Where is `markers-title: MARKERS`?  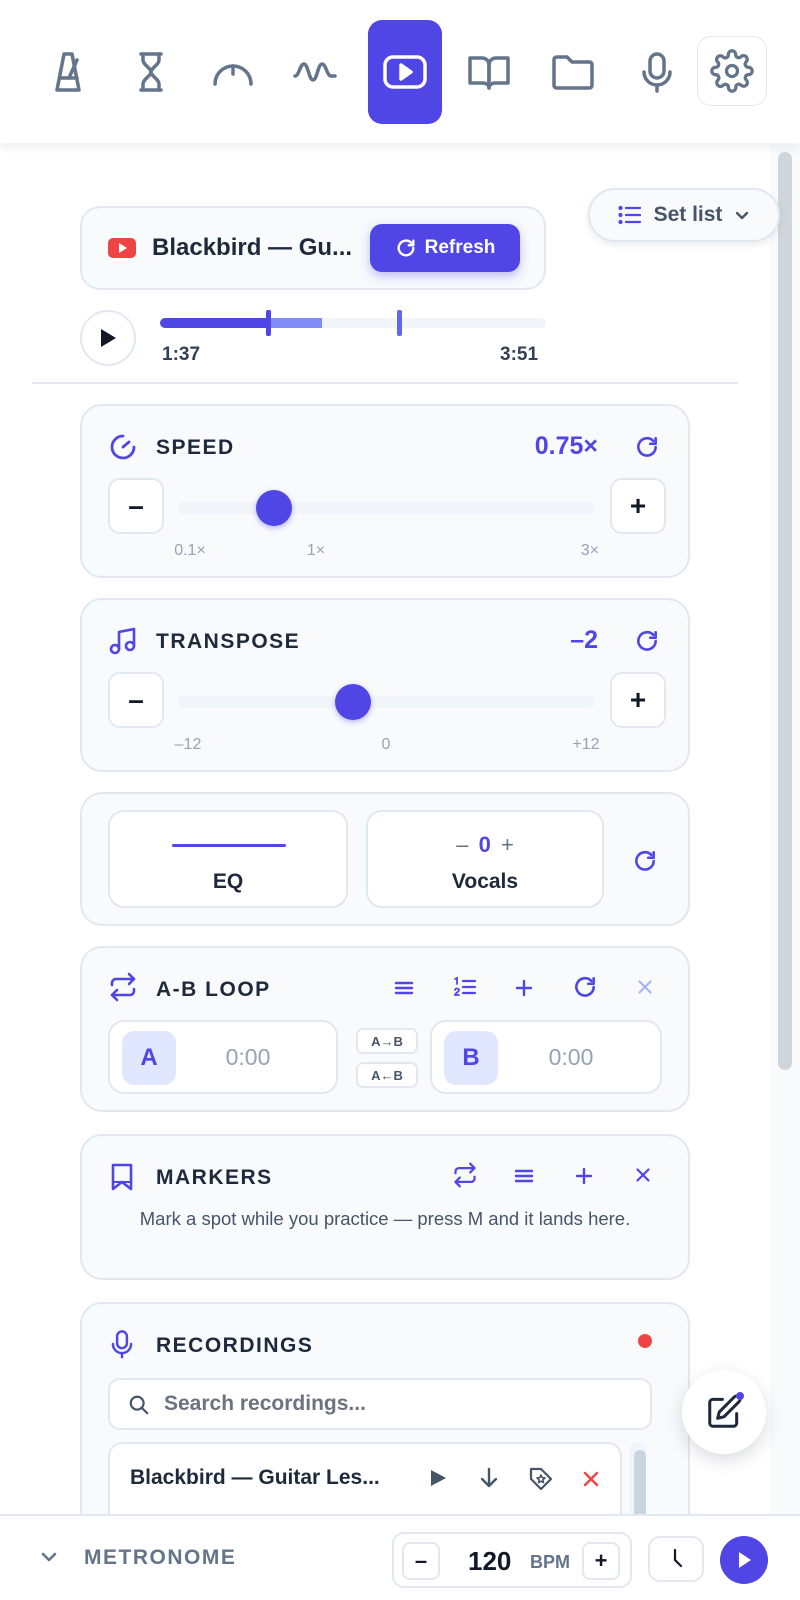 markers-title: MARKERS is located at coordinates (214, 1177).